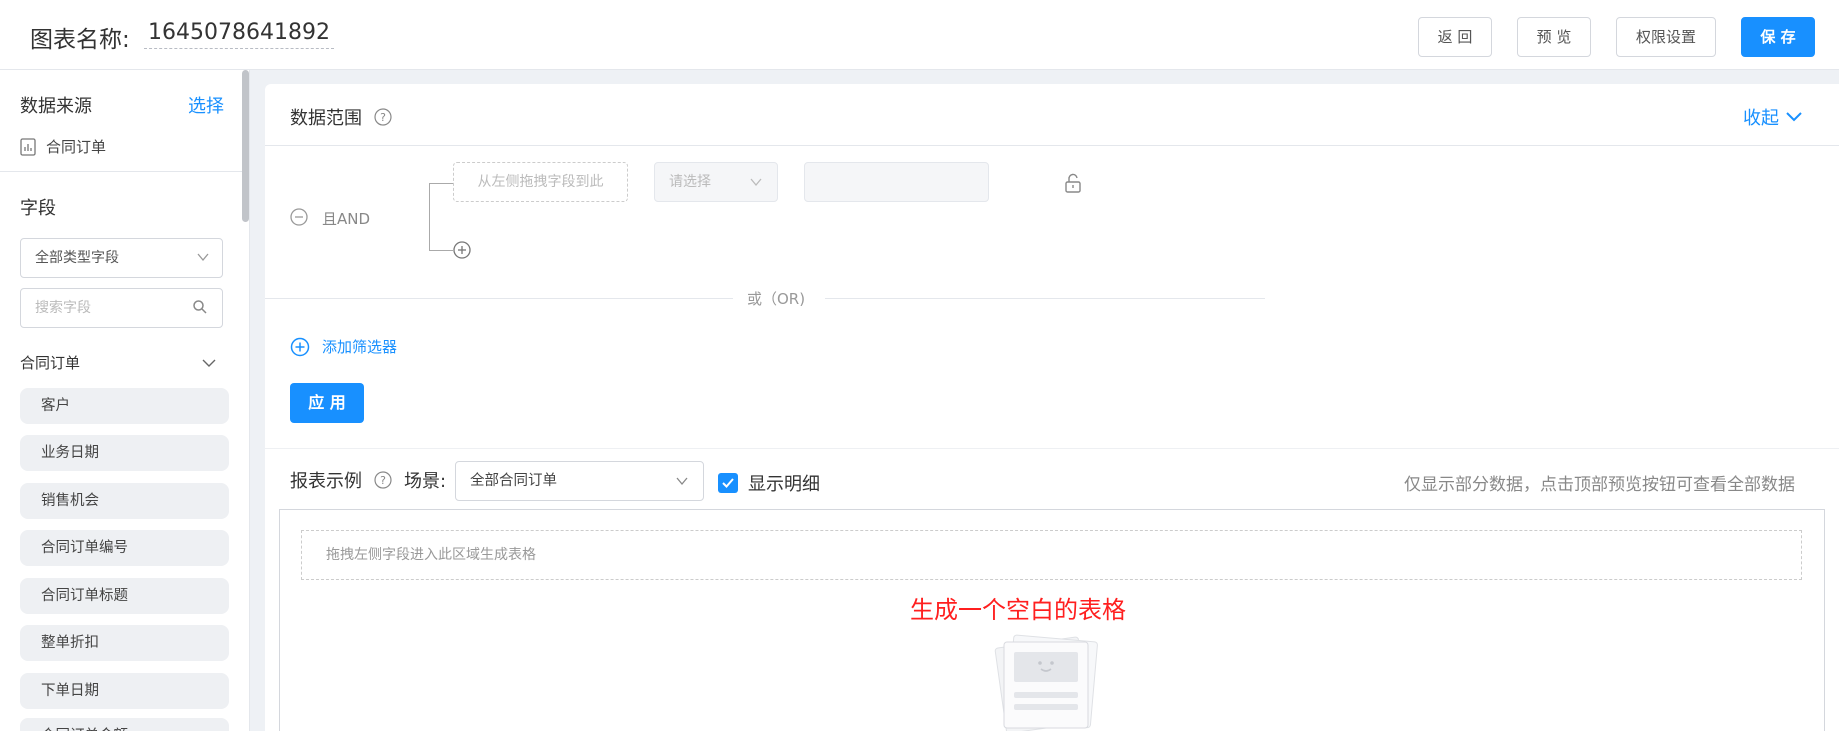 The width and height of the screenshot is (1839, 731). Describe the element at coordinates (327, 403) in the screenshot. I see `apply-button: 应 用` at that location.